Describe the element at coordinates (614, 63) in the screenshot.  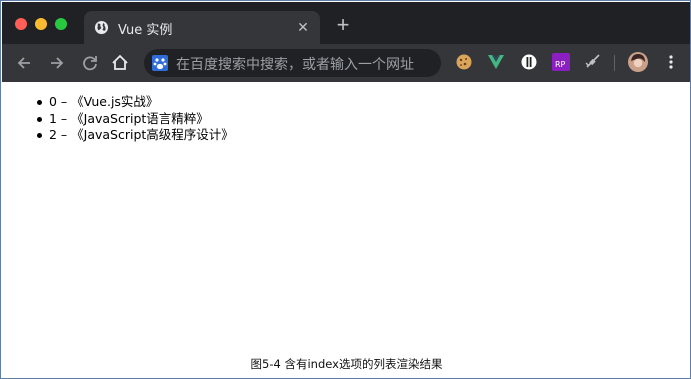
I see `toolbar-separator` at that location.